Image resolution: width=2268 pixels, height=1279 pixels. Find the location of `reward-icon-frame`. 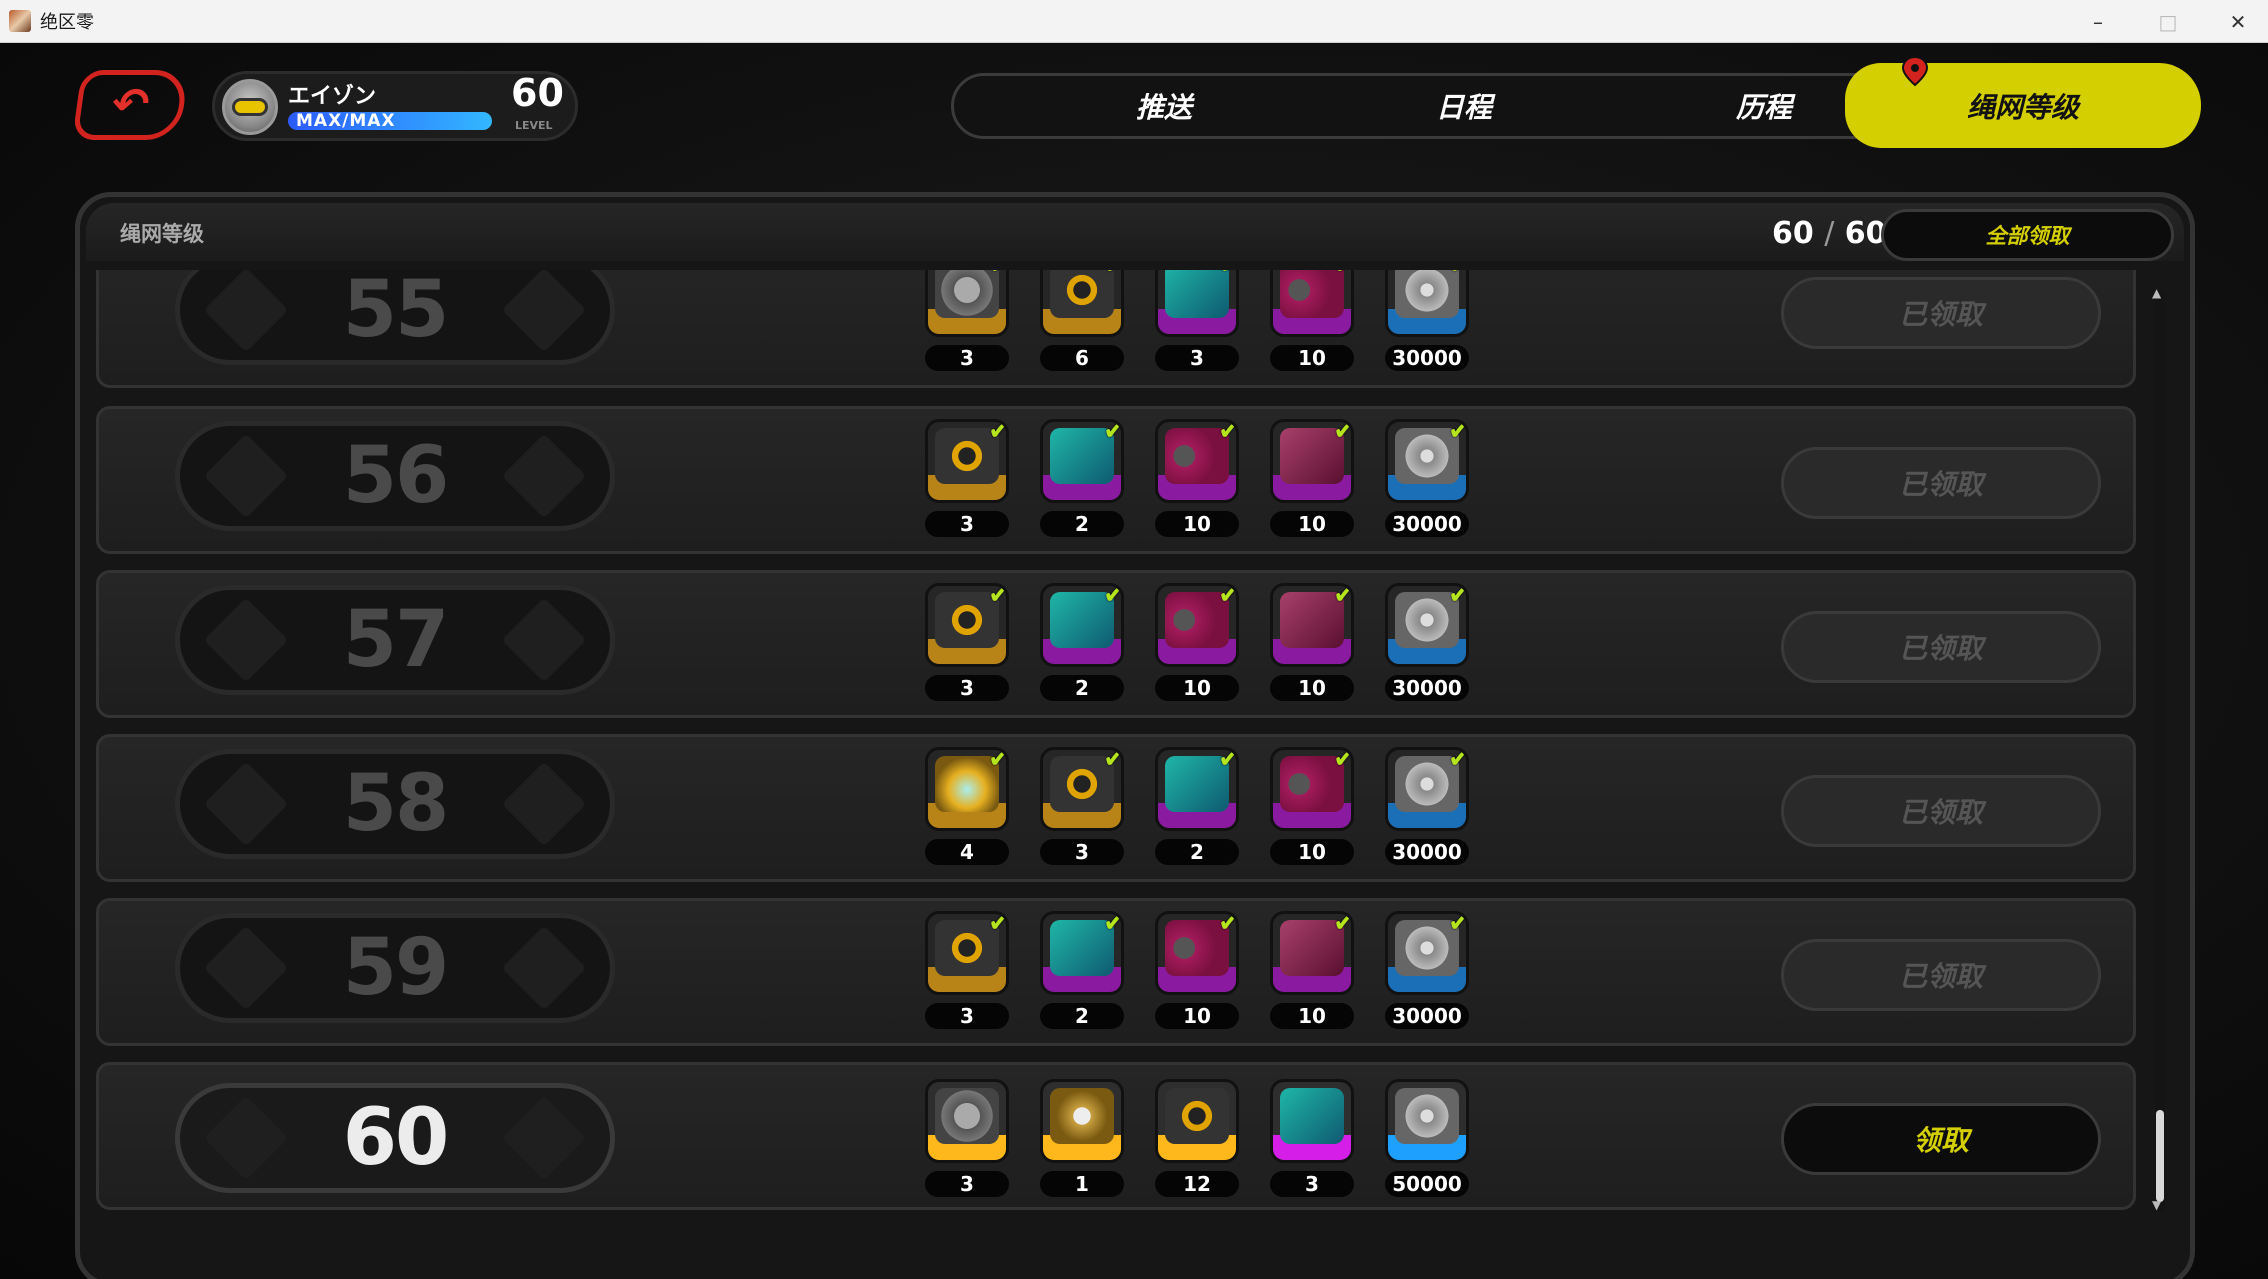

reward-icon-frame is located at coordinates (967, 1121).